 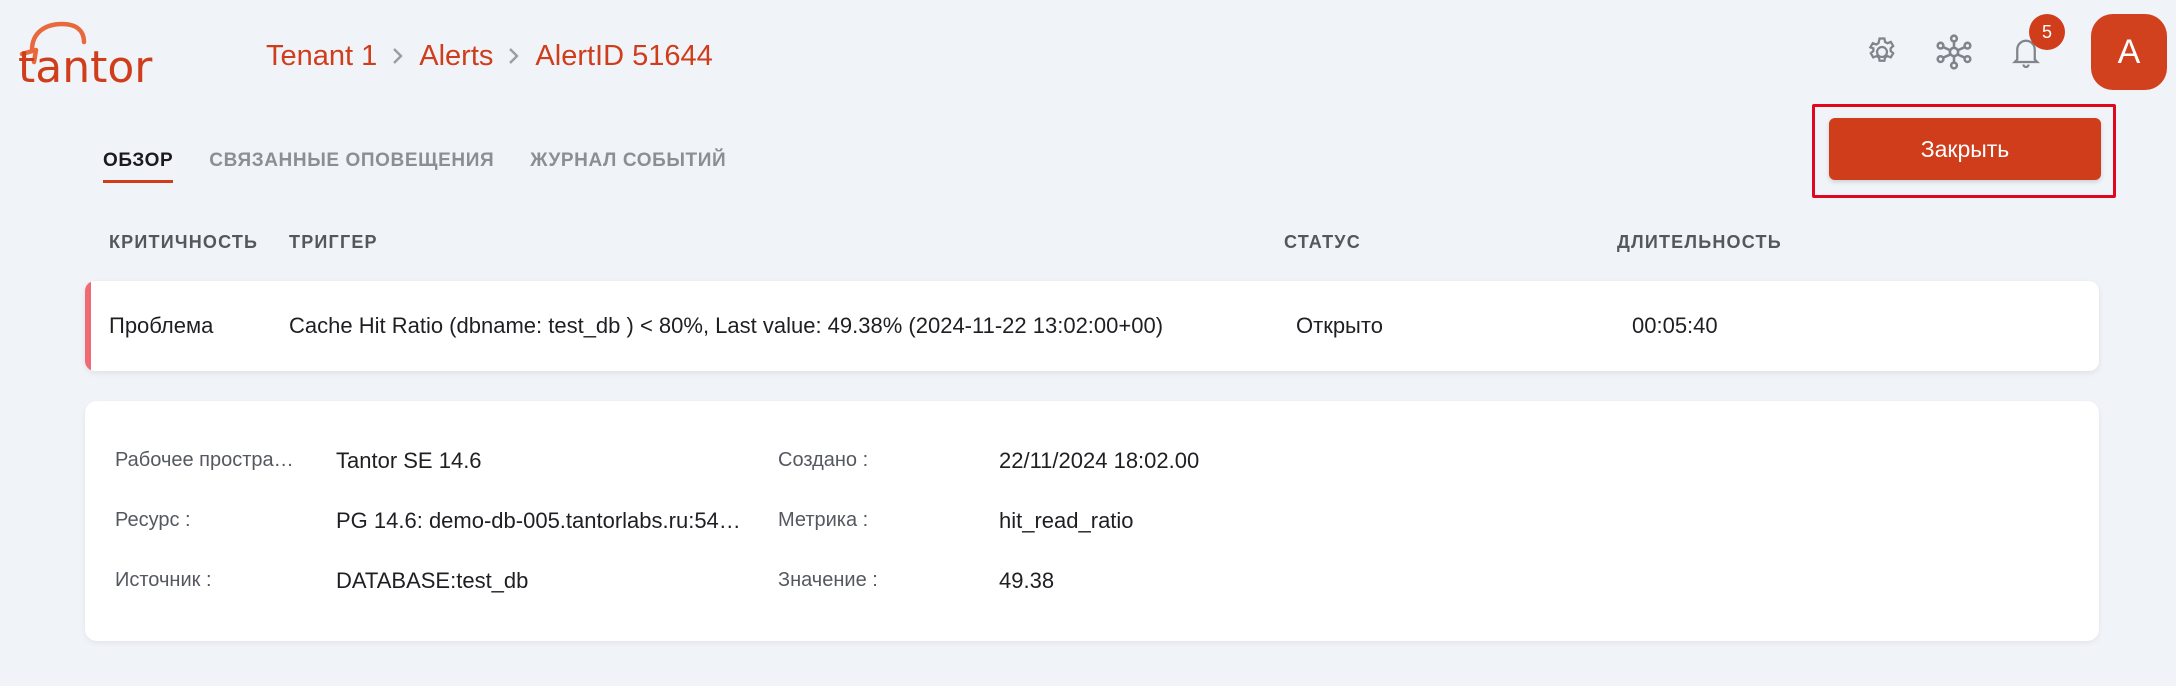 I want to click on alert-status: Открыто, so click(x=1339, y=325).